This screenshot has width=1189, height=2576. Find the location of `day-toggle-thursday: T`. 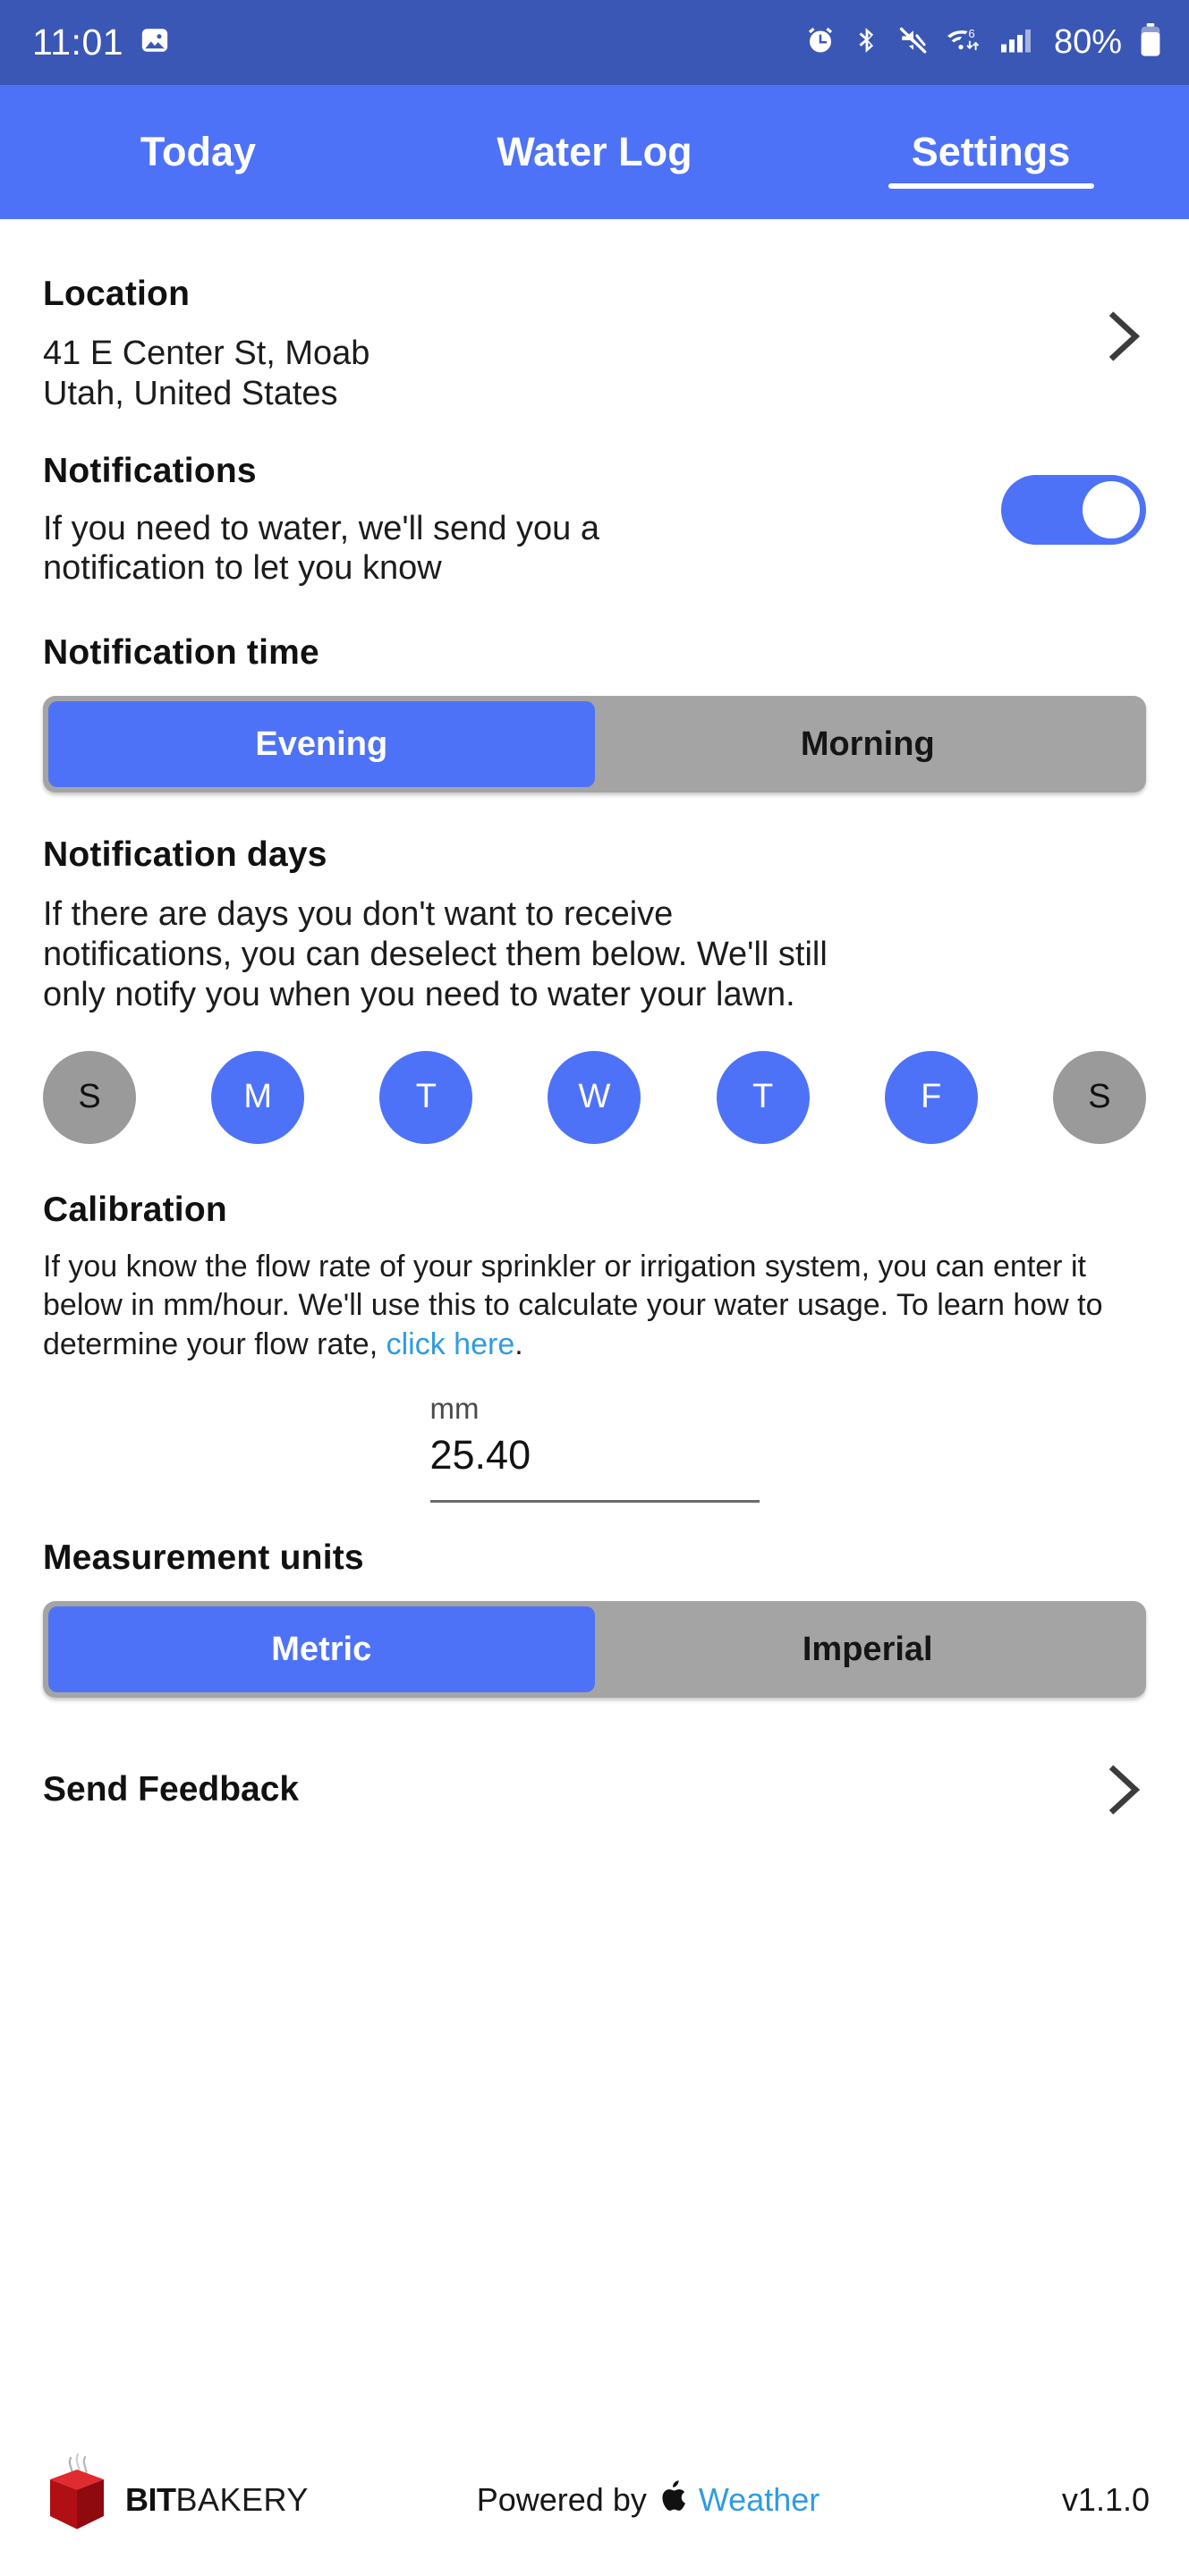

day-toggle-thursday: T is located at coordinates (763, 1097).